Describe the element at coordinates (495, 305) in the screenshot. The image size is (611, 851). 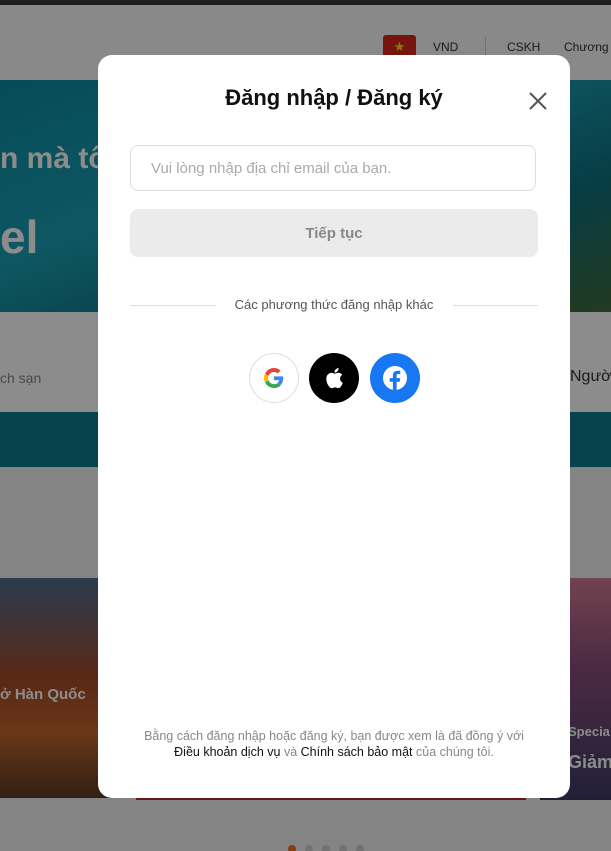
I see `divider-line-right` at that location.